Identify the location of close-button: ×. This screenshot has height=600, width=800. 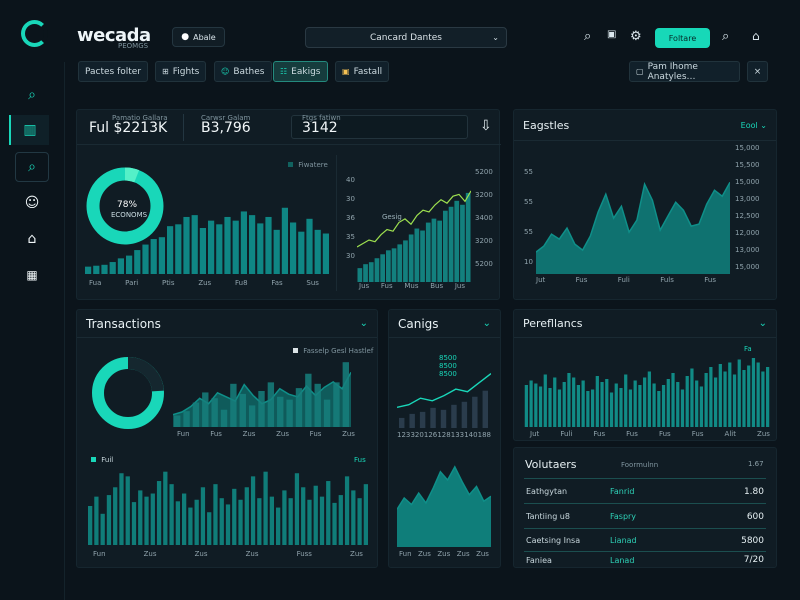
(757, 71).